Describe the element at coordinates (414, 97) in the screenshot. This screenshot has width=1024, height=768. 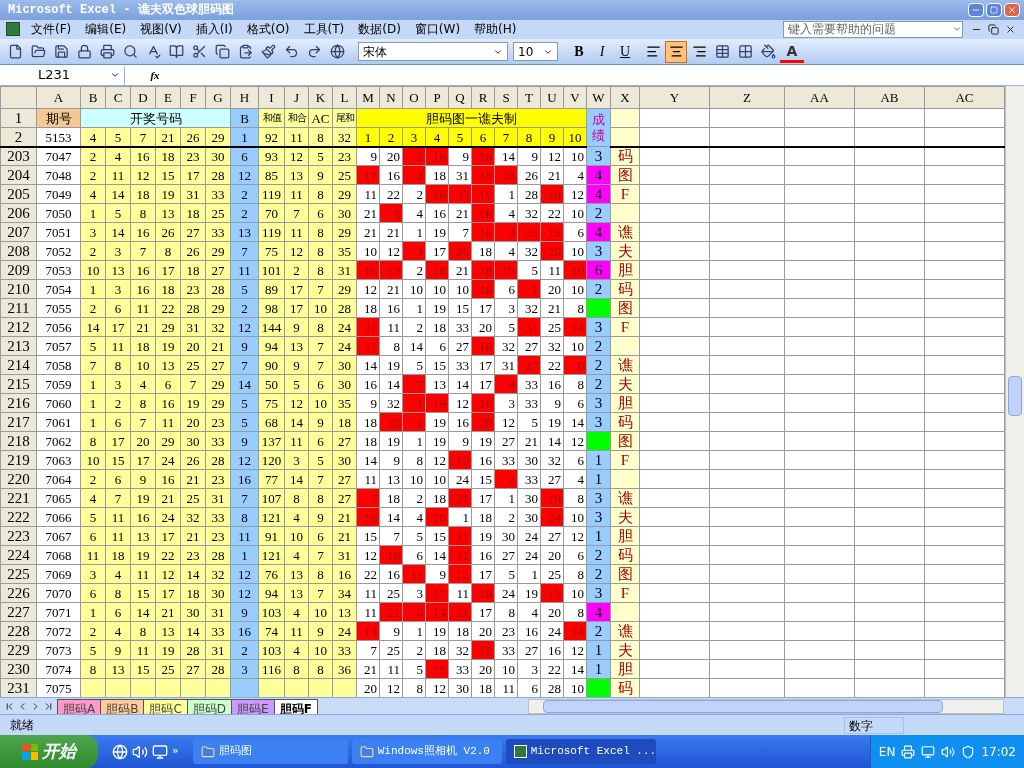
I see `column-header: O` at that location.